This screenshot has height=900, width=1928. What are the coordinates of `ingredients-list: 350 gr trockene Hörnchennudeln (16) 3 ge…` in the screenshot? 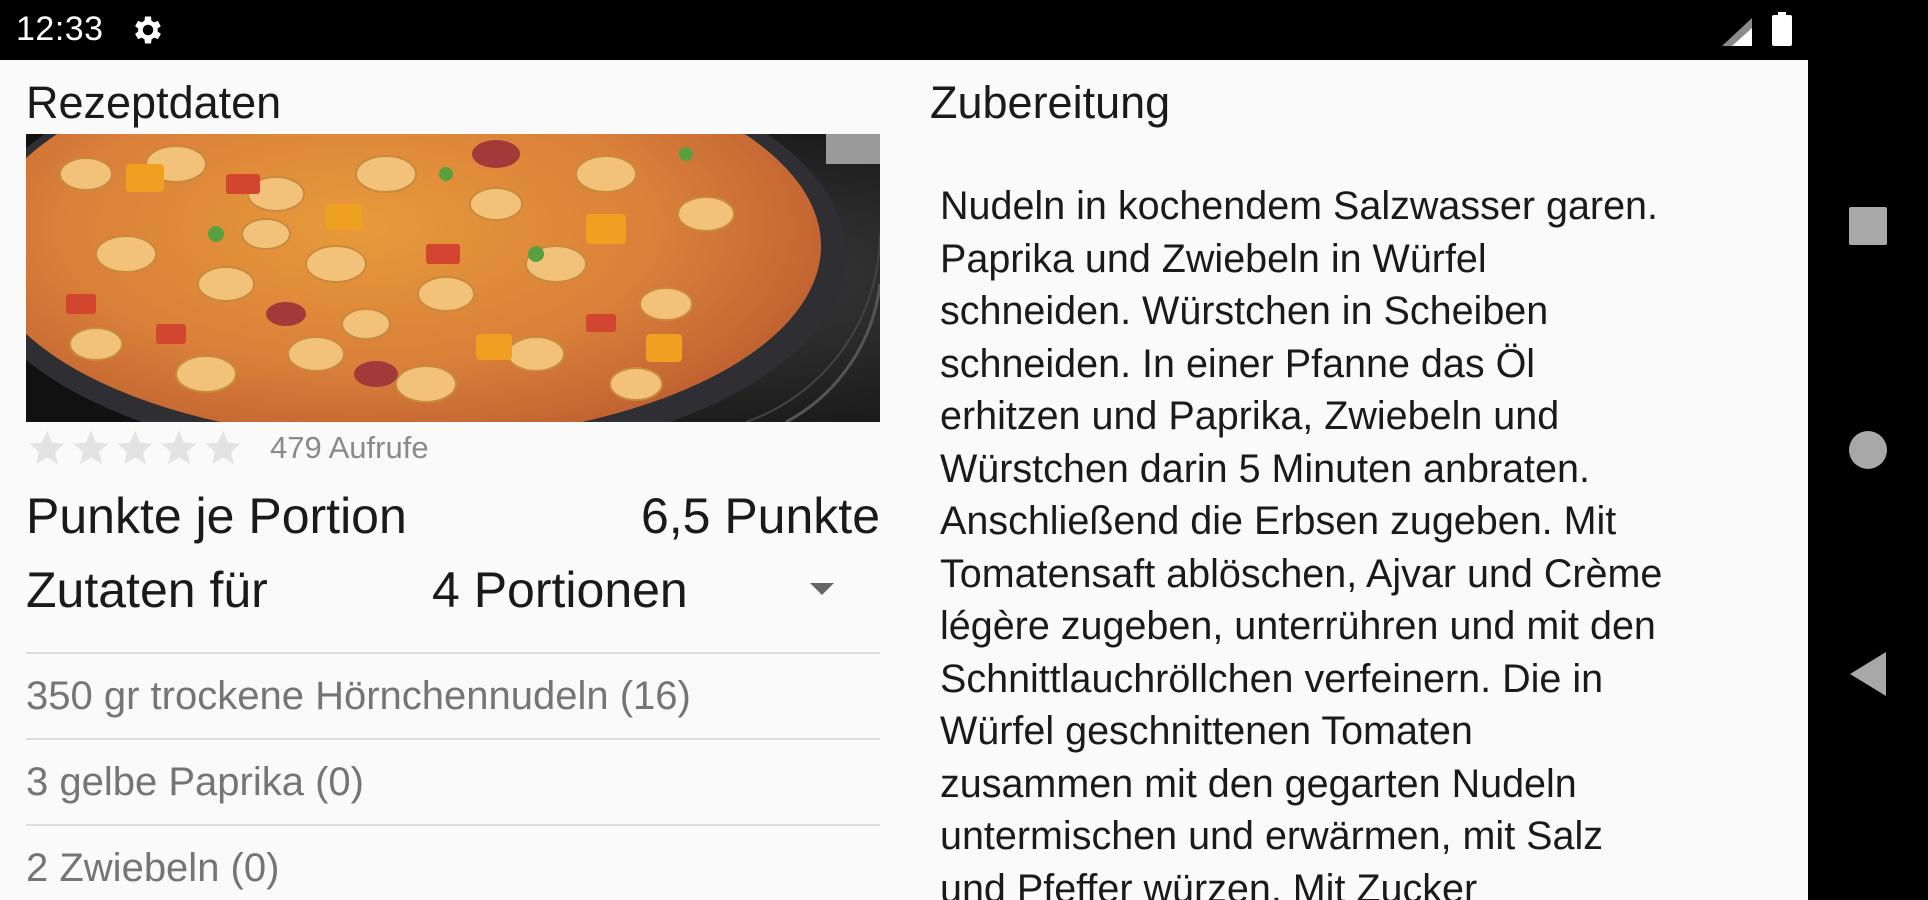 It's located at (453, 776).